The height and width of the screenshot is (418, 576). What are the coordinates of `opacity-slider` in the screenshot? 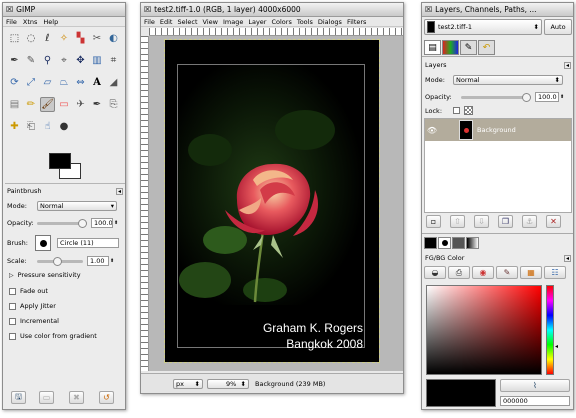 It's located at (62, 223).